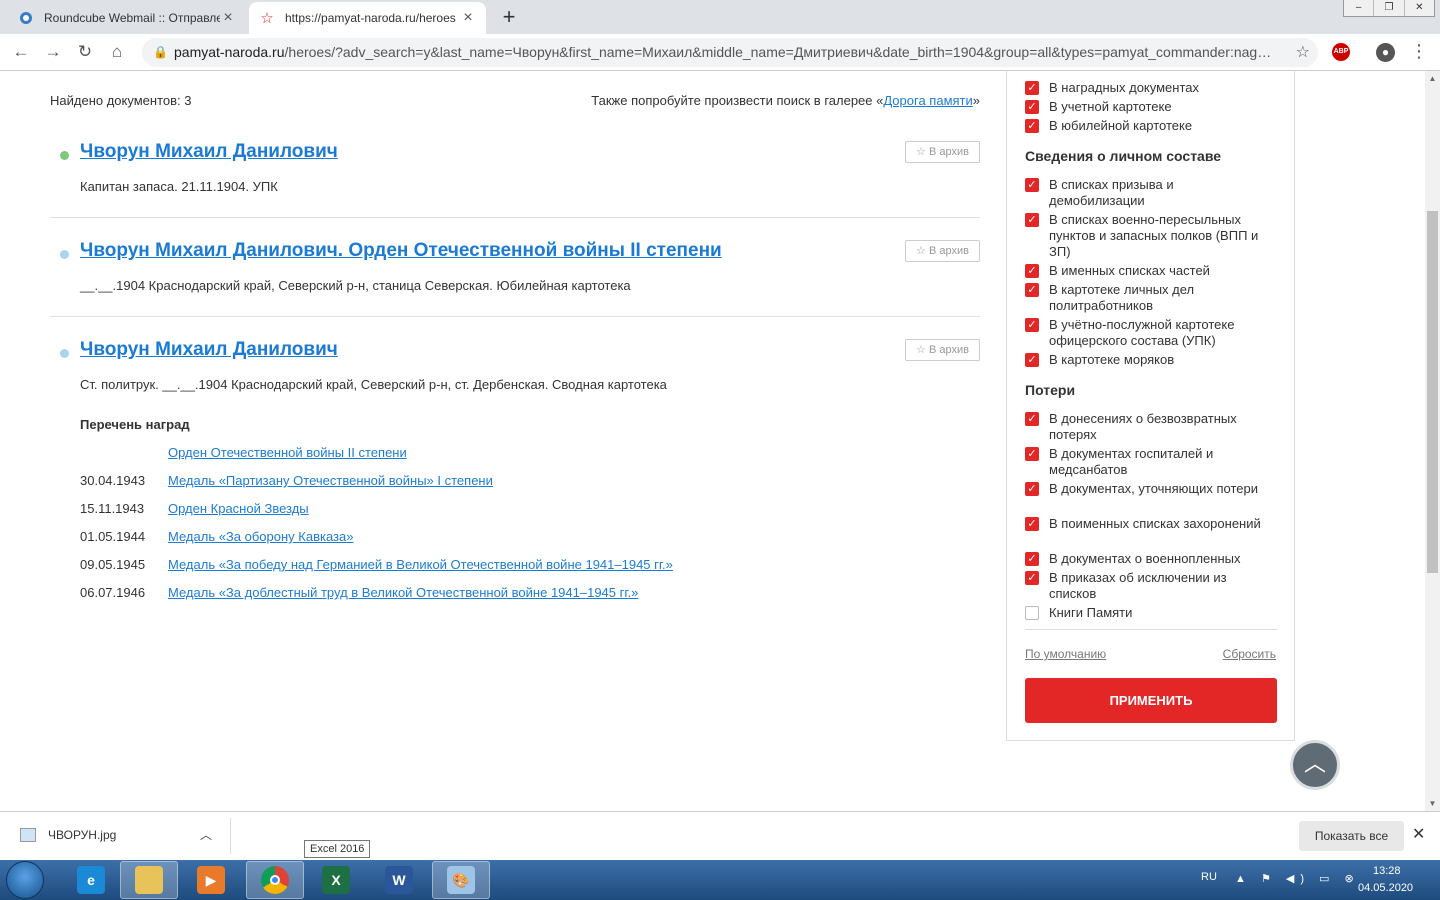 This screenshot has width=1440, height=900. I want to click on media-player-icon: ▶, so click(211, 880).